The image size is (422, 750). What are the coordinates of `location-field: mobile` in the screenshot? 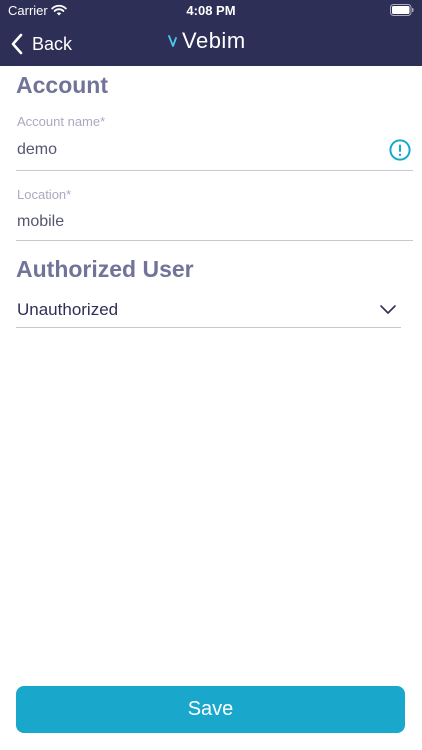 It's located at (40, 222).